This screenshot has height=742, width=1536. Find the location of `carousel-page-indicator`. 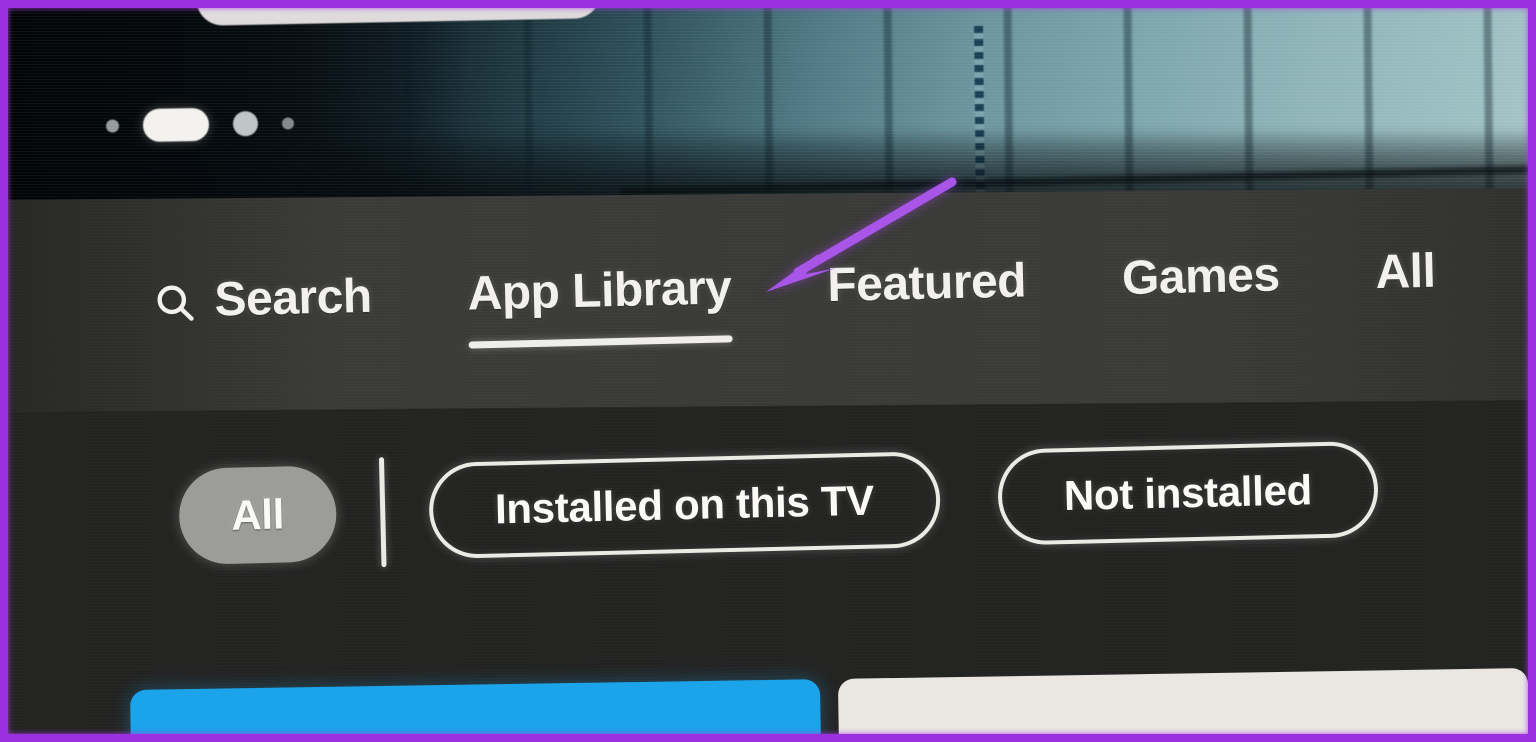

carousel-page-indicator is located at coordinates (200, 124).